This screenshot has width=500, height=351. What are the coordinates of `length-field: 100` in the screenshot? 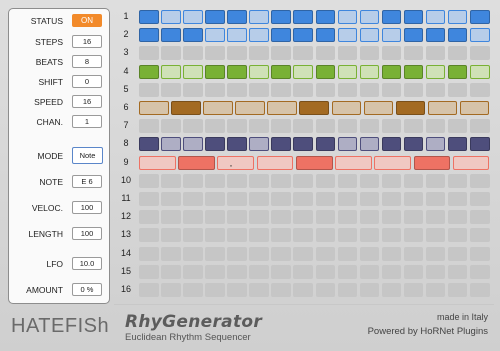 It's located at (87, 233).